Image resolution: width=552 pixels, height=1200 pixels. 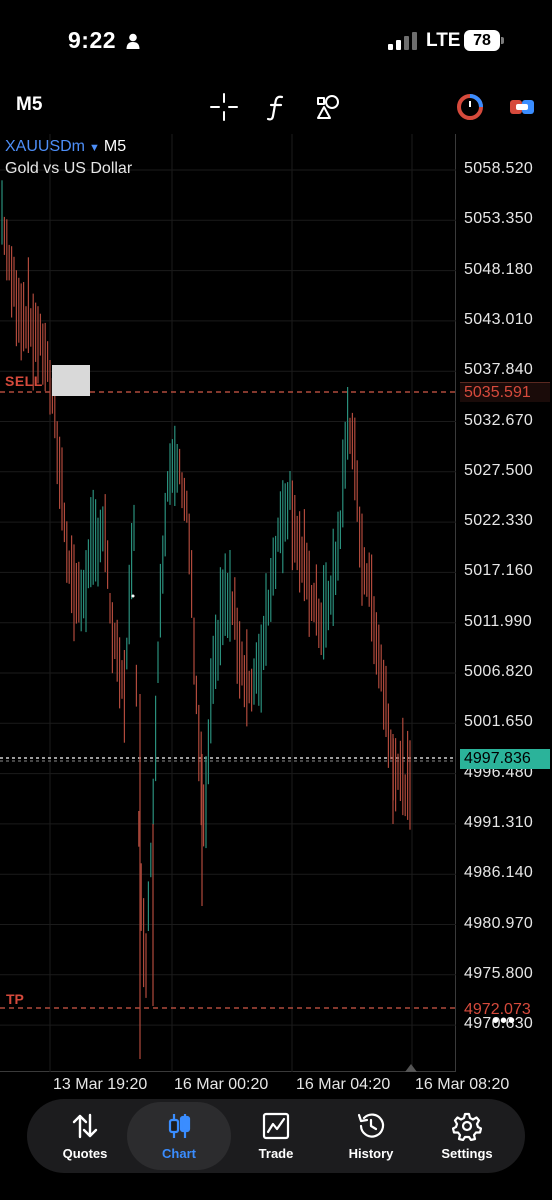 What do you see at coordinates (224, 107) in the screenshot?
I see `crosshair-icon` at bounding box center [224, 107].